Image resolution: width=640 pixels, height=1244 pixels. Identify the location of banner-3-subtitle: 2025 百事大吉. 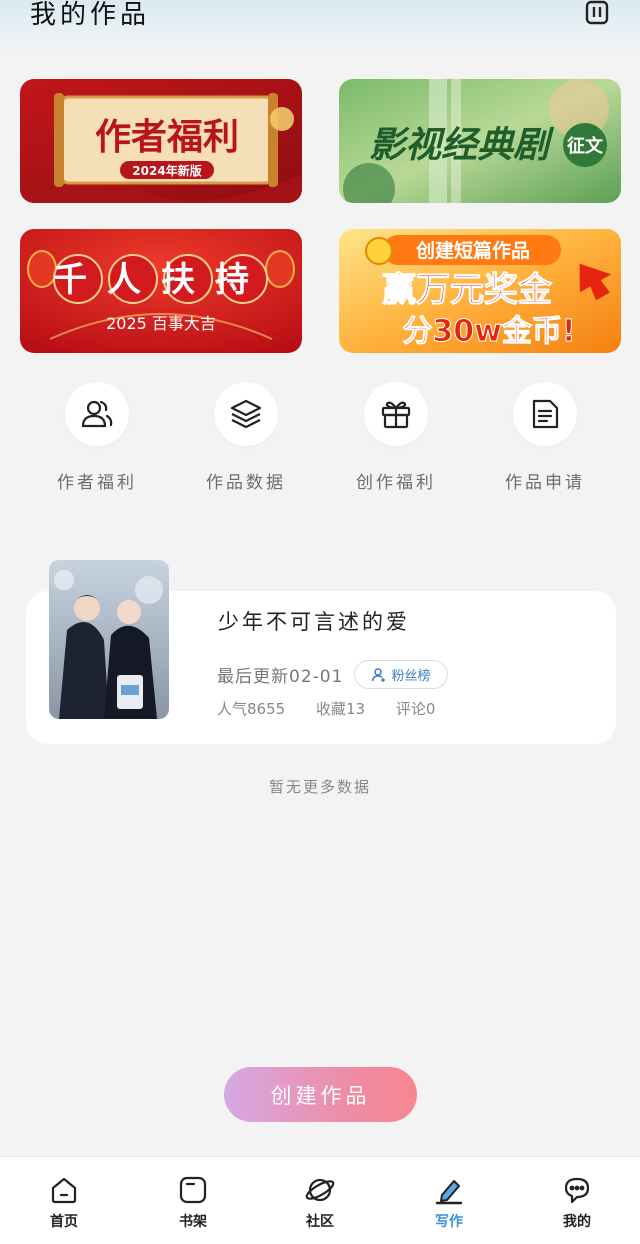
(161, 323).